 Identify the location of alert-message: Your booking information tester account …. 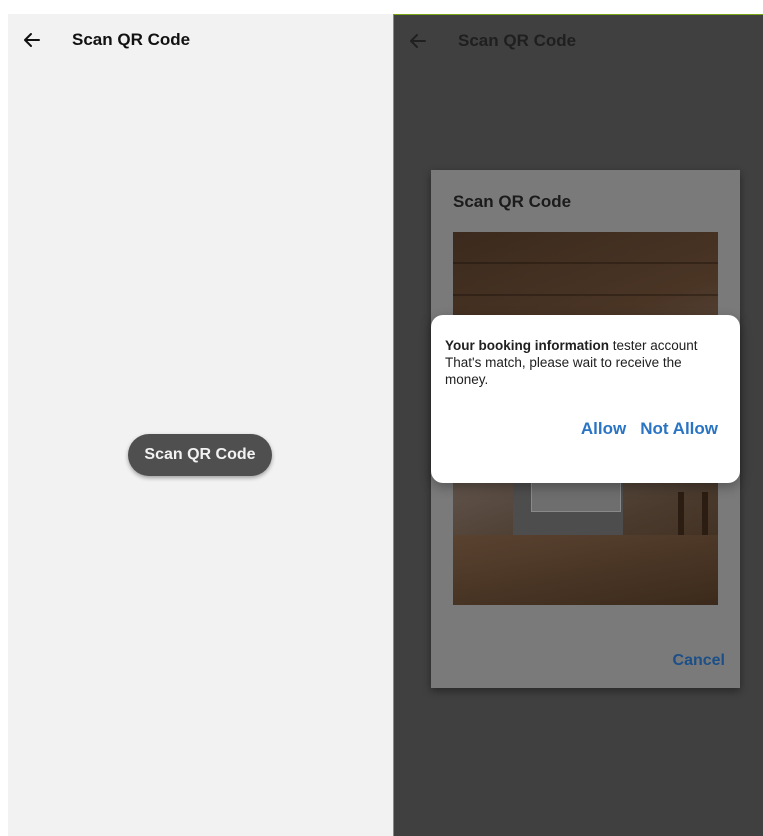
(585, 362).